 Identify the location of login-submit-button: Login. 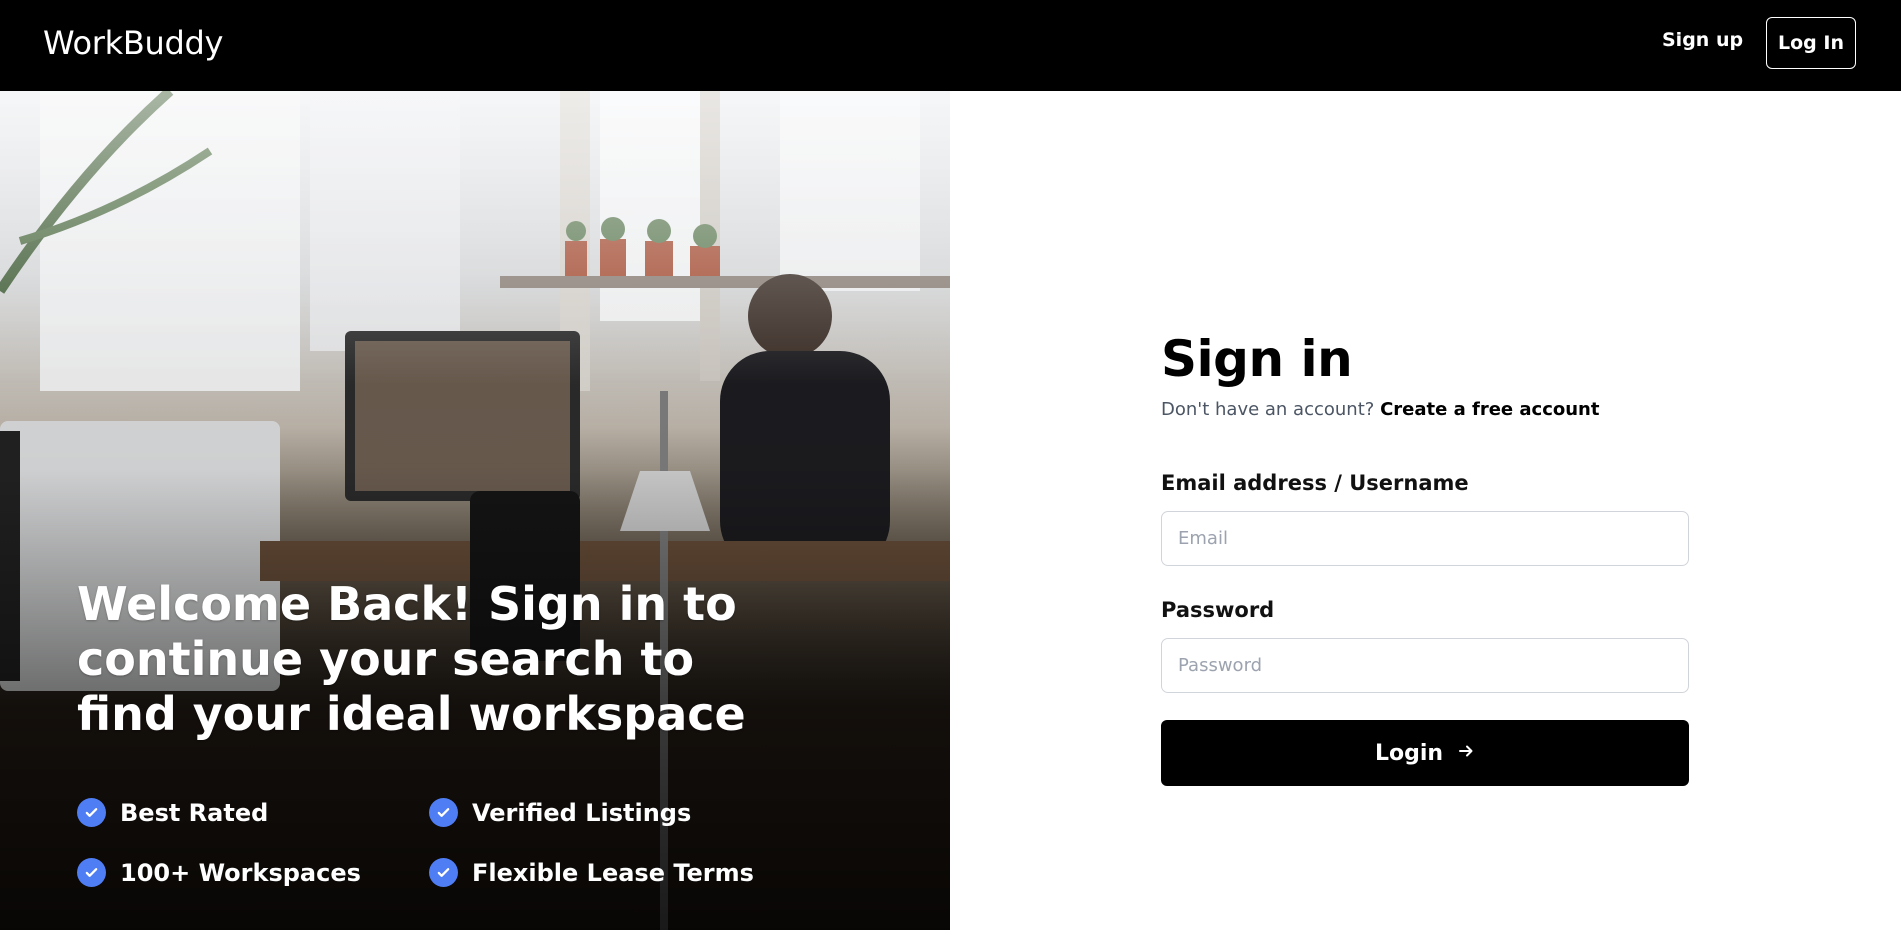
(1425, 753).